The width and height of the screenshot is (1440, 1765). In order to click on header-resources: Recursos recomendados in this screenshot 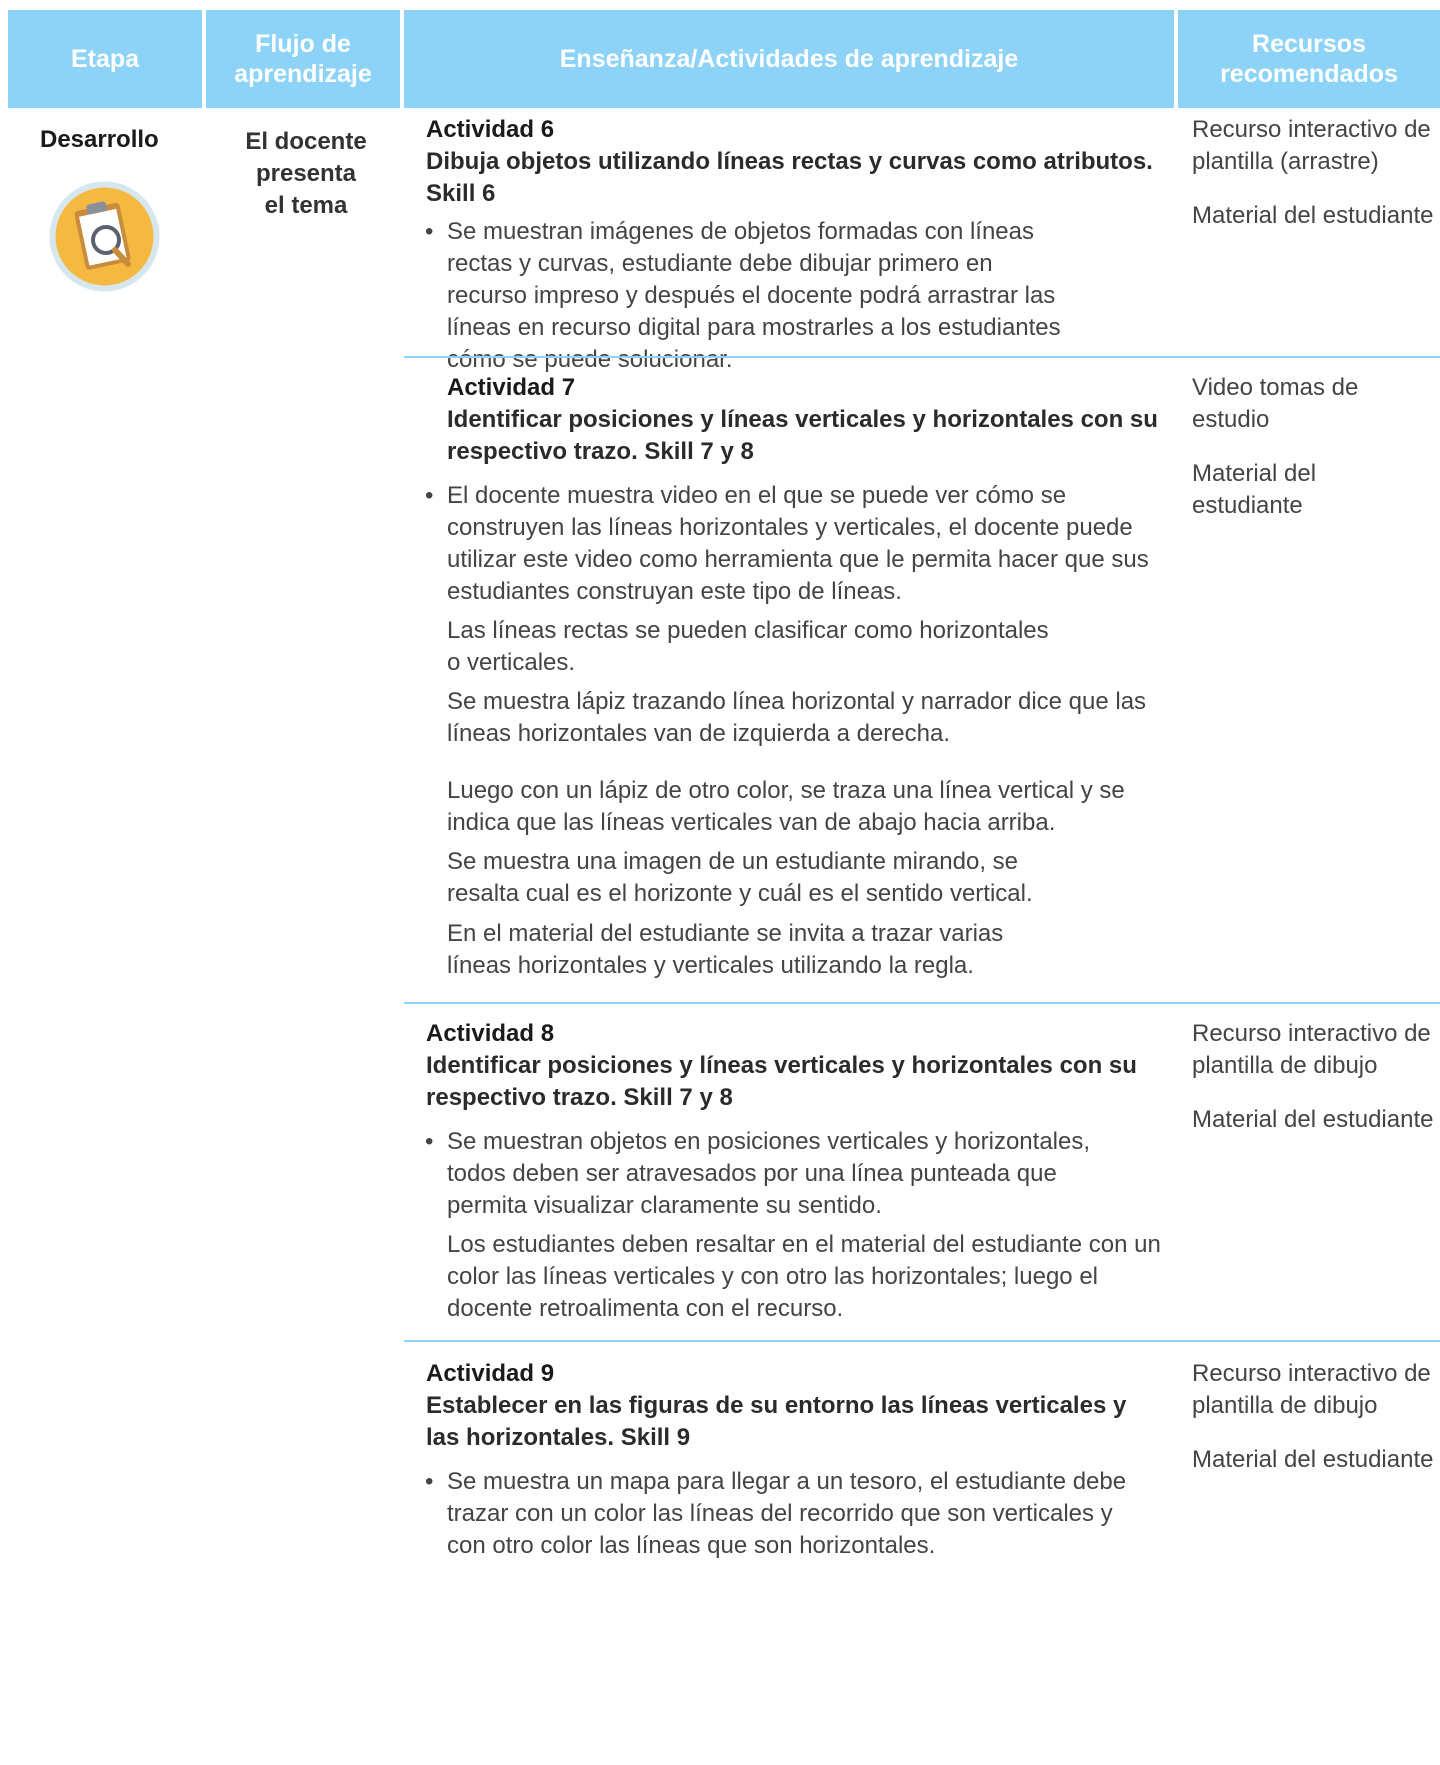, I will do `click(1309, 59)`.